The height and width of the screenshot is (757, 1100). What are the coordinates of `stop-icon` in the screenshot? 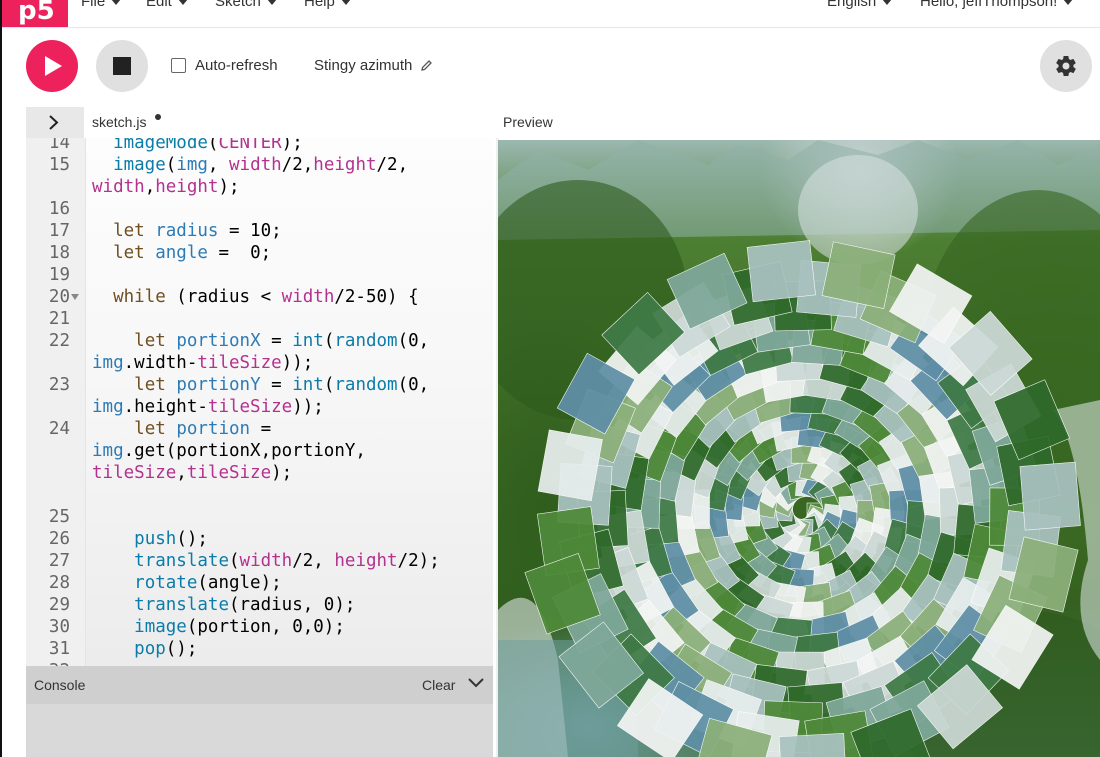 It's located at (122, 66).